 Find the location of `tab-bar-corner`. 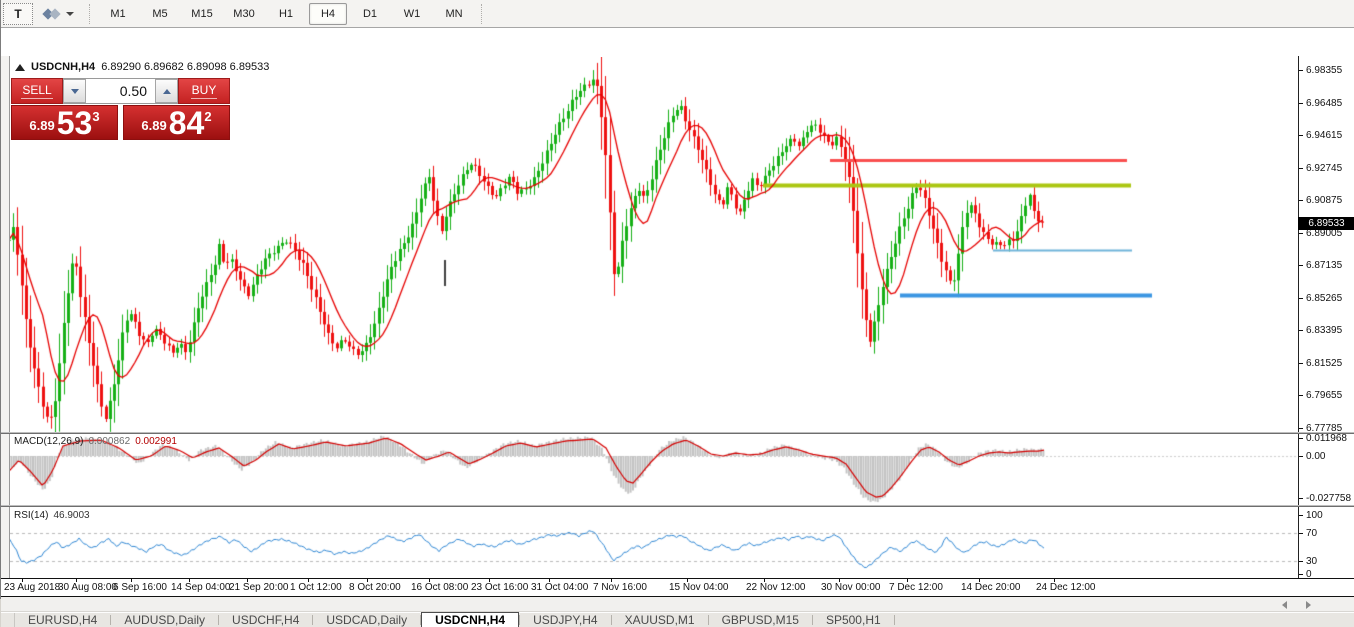

tab-bar-corner is located at coordinates (8, 620).